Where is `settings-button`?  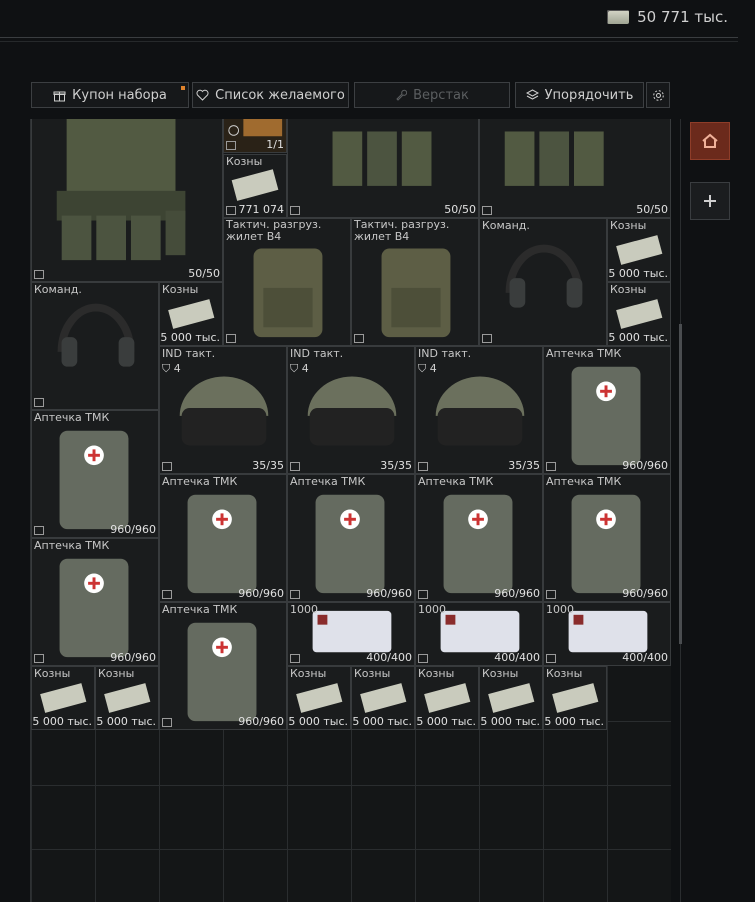
settings-button is located at coordinates (658, 95).